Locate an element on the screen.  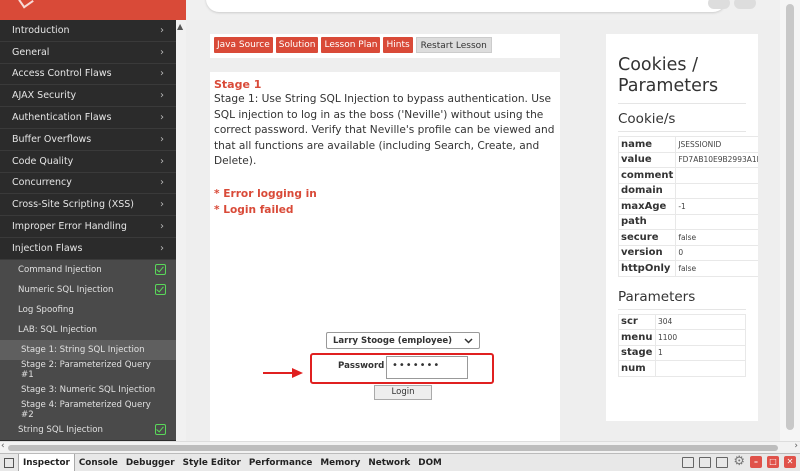
employee-select: Larry Stooge (employee) is located at coordinates (403, 340).